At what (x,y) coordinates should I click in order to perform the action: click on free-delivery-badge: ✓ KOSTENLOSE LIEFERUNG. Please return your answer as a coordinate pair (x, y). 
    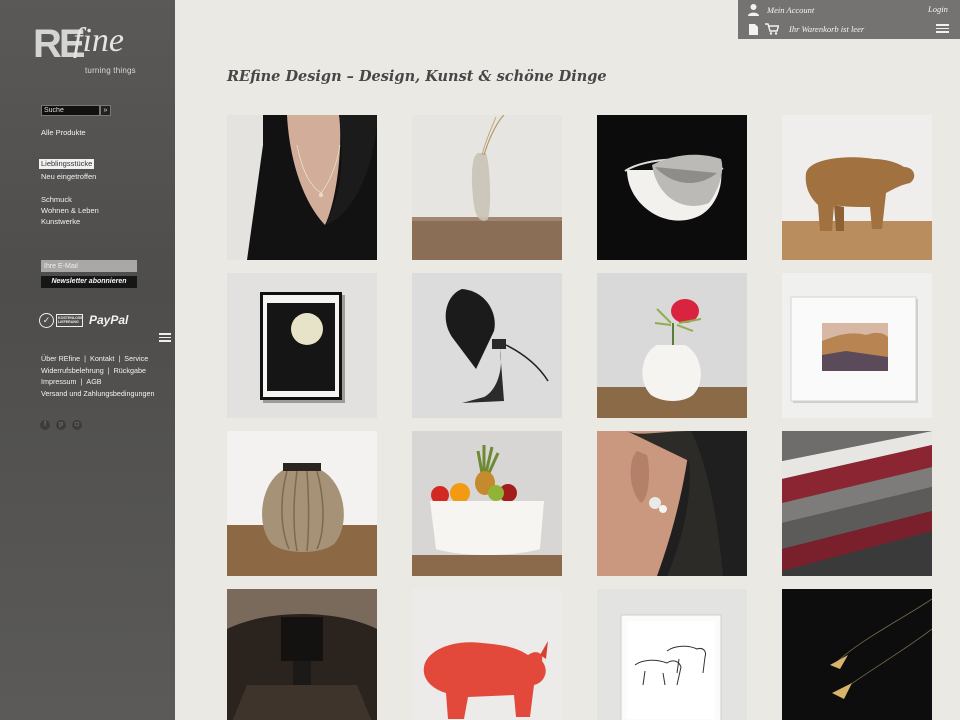
    Looking at the image, I should click on (61, 320).